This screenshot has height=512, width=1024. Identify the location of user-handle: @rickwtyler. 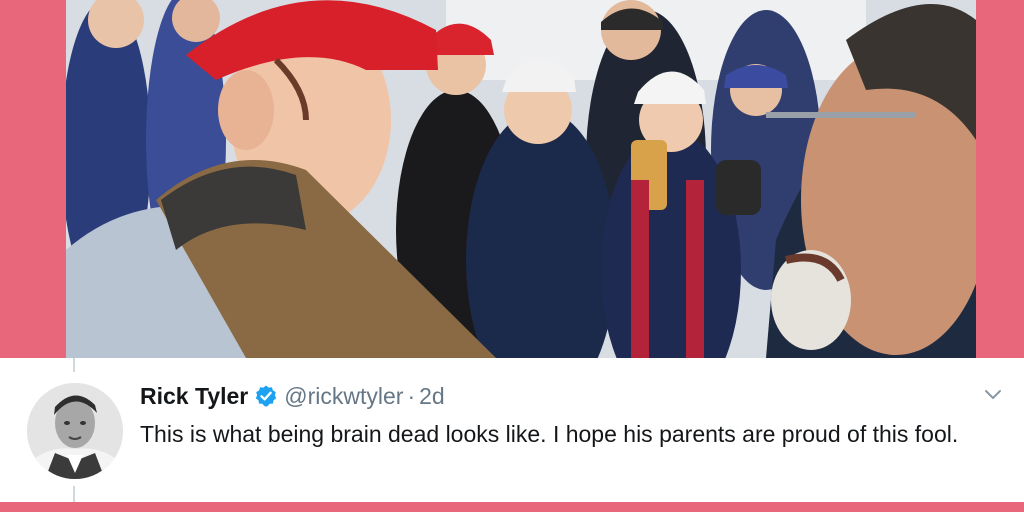
(343, 396).